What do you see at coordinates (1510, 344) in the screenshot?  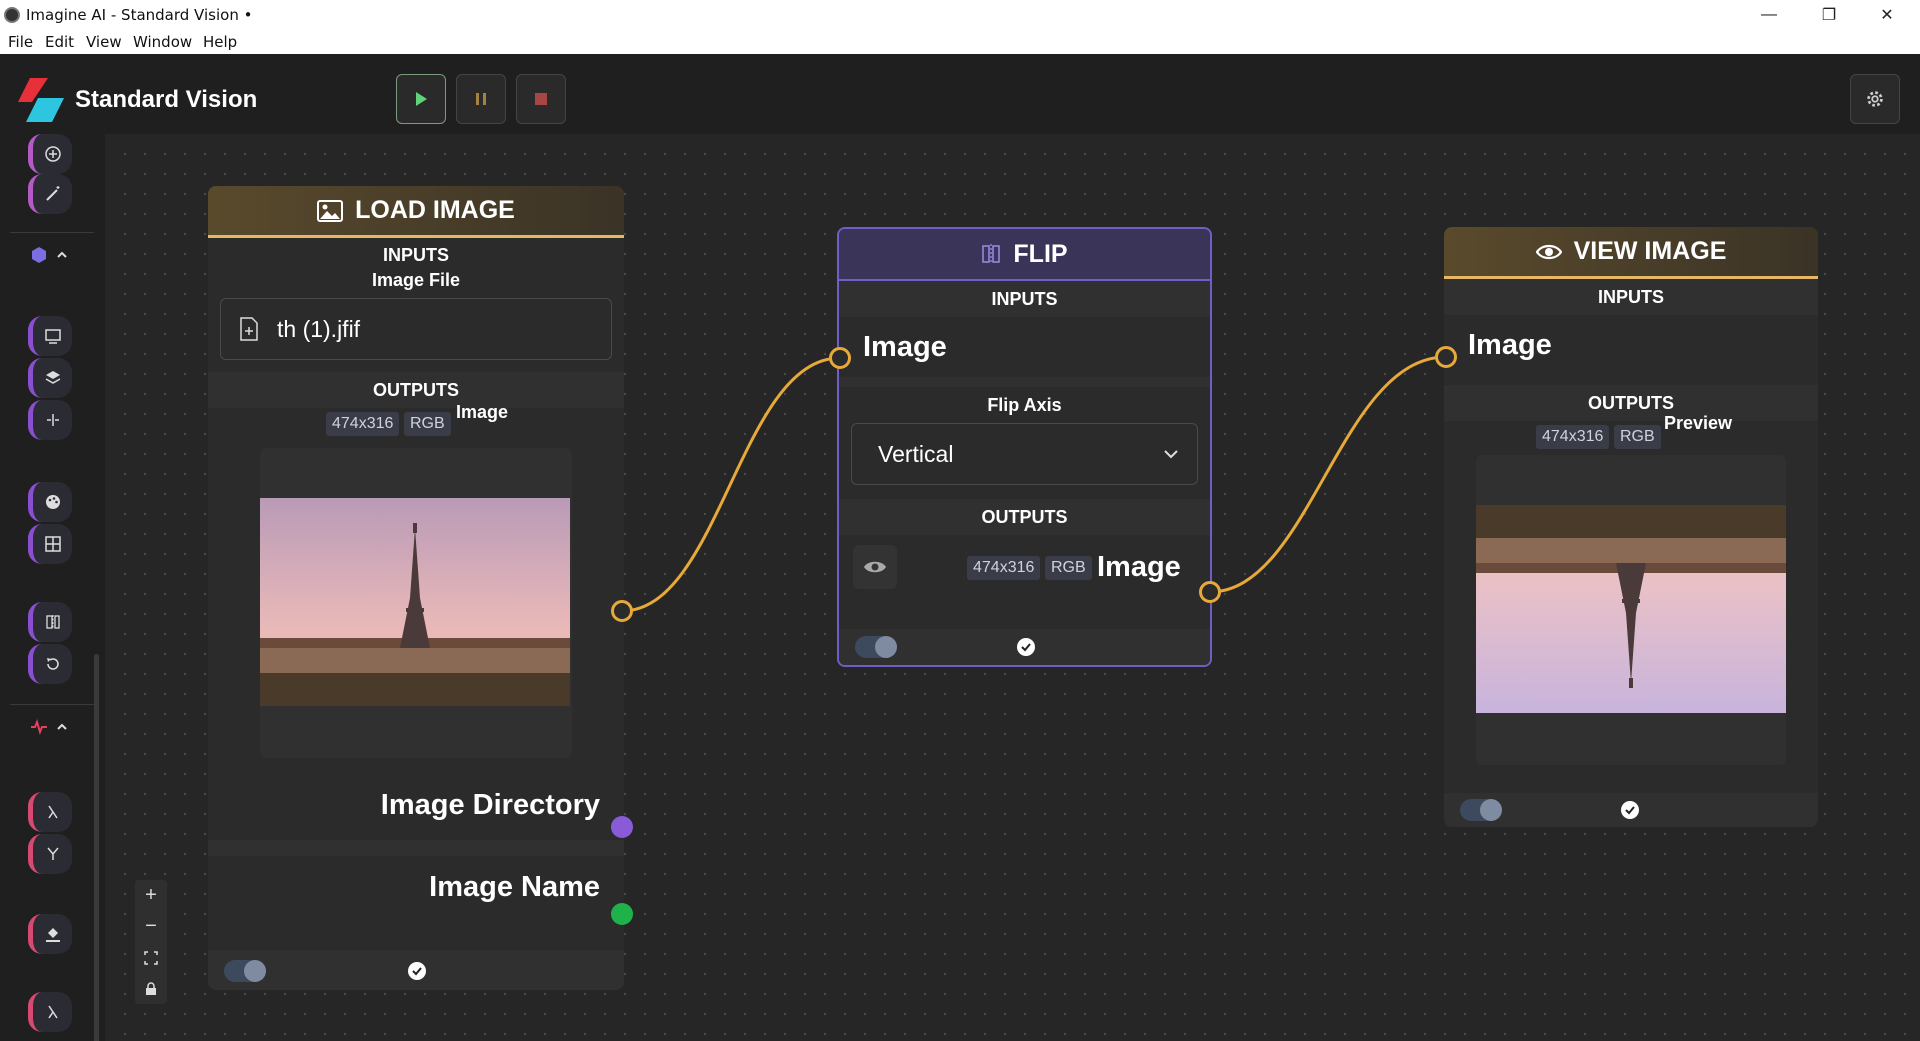 I see `view-input-image-label: Image` at bounding box center [1510, 344].